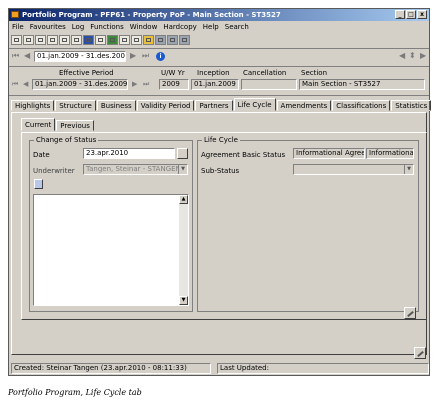  What do you see at coordinates (411, 105) in the screenshot?
I see `tab-statistics: Statistics` at bounding box center [411, 105].